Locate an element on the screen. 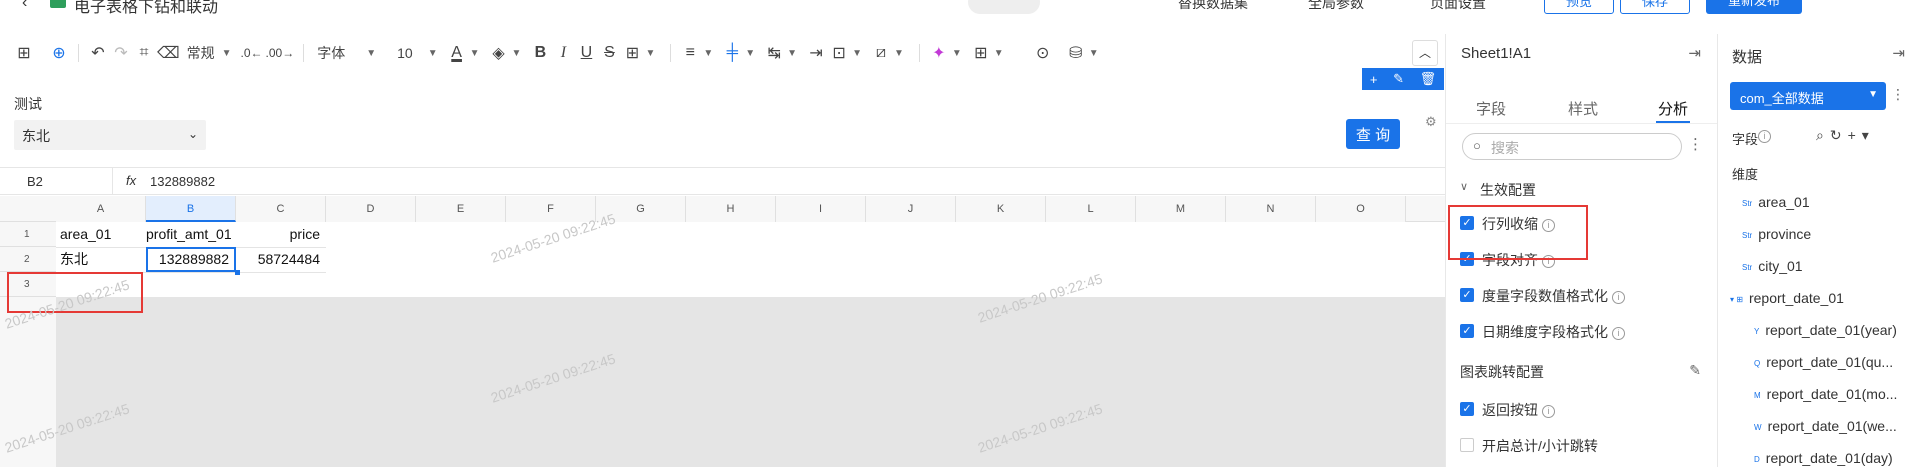 This screenshot has height=467, width=1917. italic-icon: I is located at coordinates (563, 53).